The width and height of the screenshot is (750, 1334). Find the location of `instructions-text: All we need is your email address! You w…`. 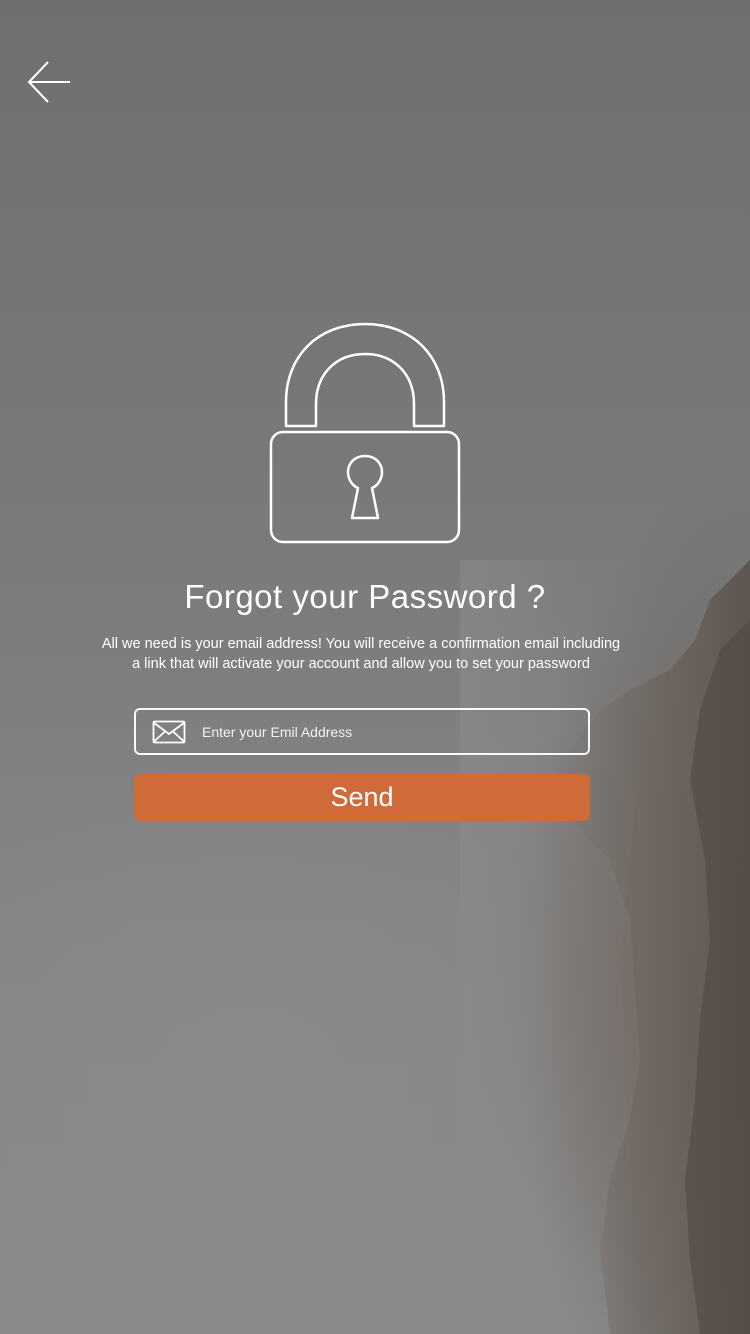

instructions-text: All we need is your email address! You w… is located at coordinates (361, 654).